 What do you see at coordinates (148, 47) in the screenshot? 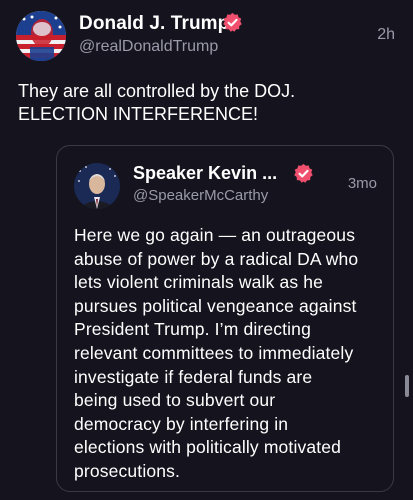
I see `author-handle: @realDonaldTrump` at bounding box center [148, 47].